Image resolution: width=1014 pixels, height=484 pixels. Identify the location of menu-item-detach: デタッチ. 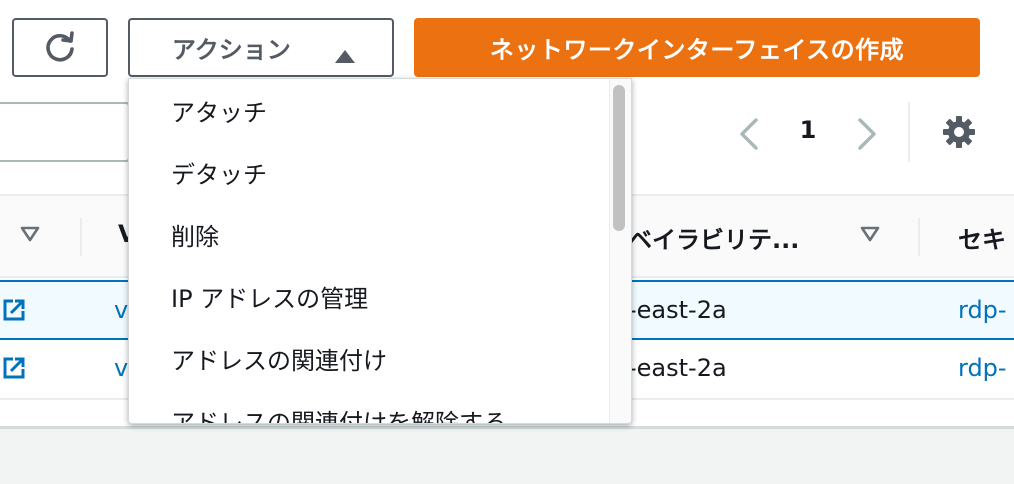
(219, 172).